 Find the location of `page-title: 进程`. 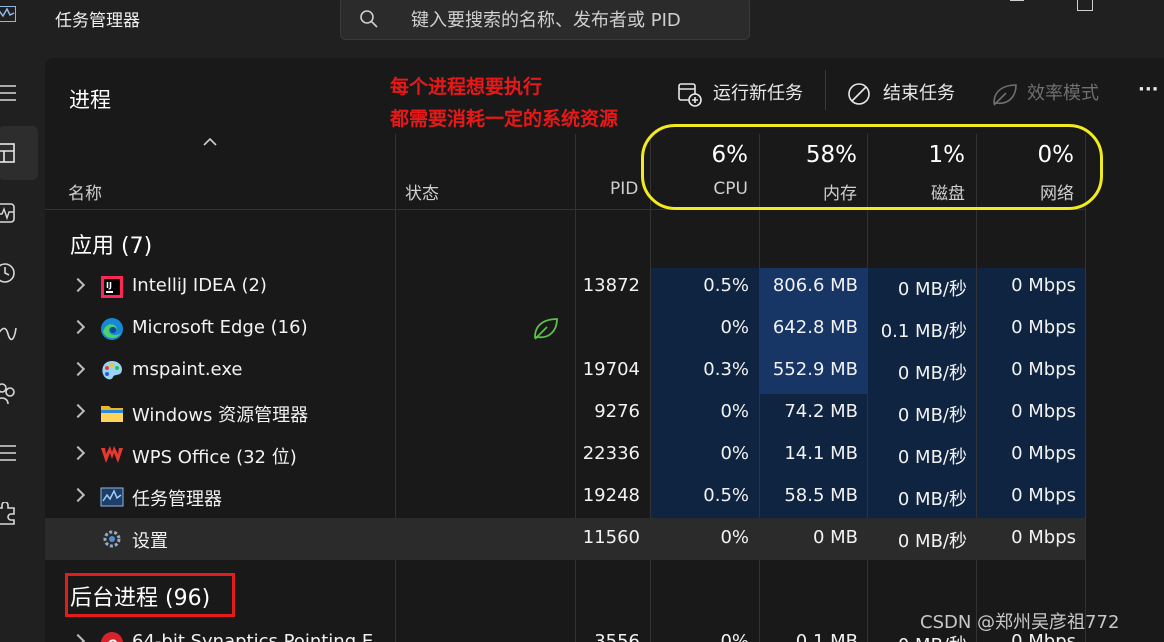

page-title: 进程 is located at coordinates (90, 100).